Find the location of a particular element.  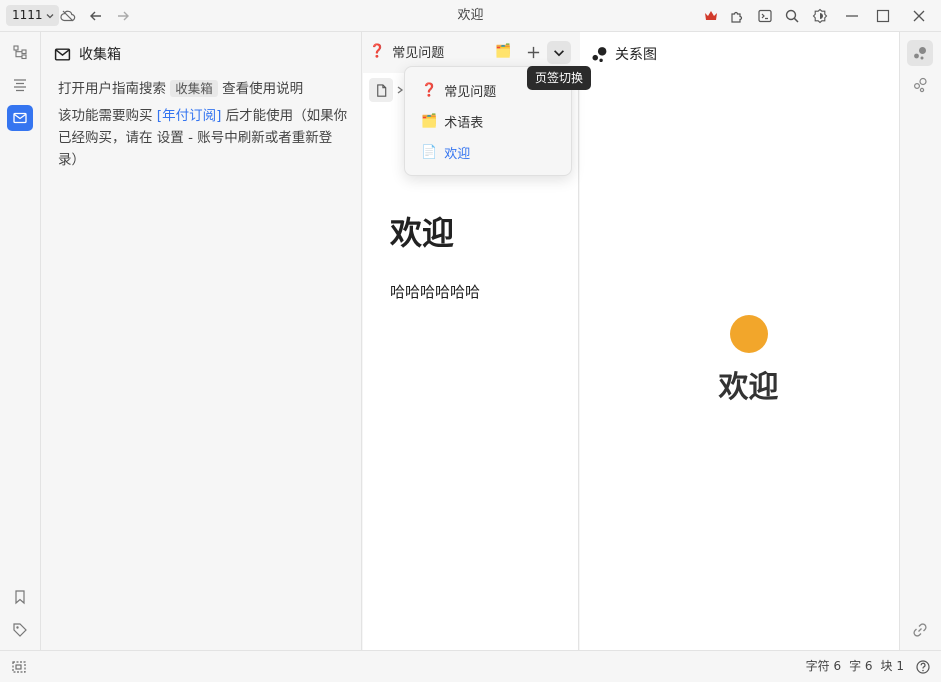

menu-item-label: 欢迎 is located at coordinates (457, 154).